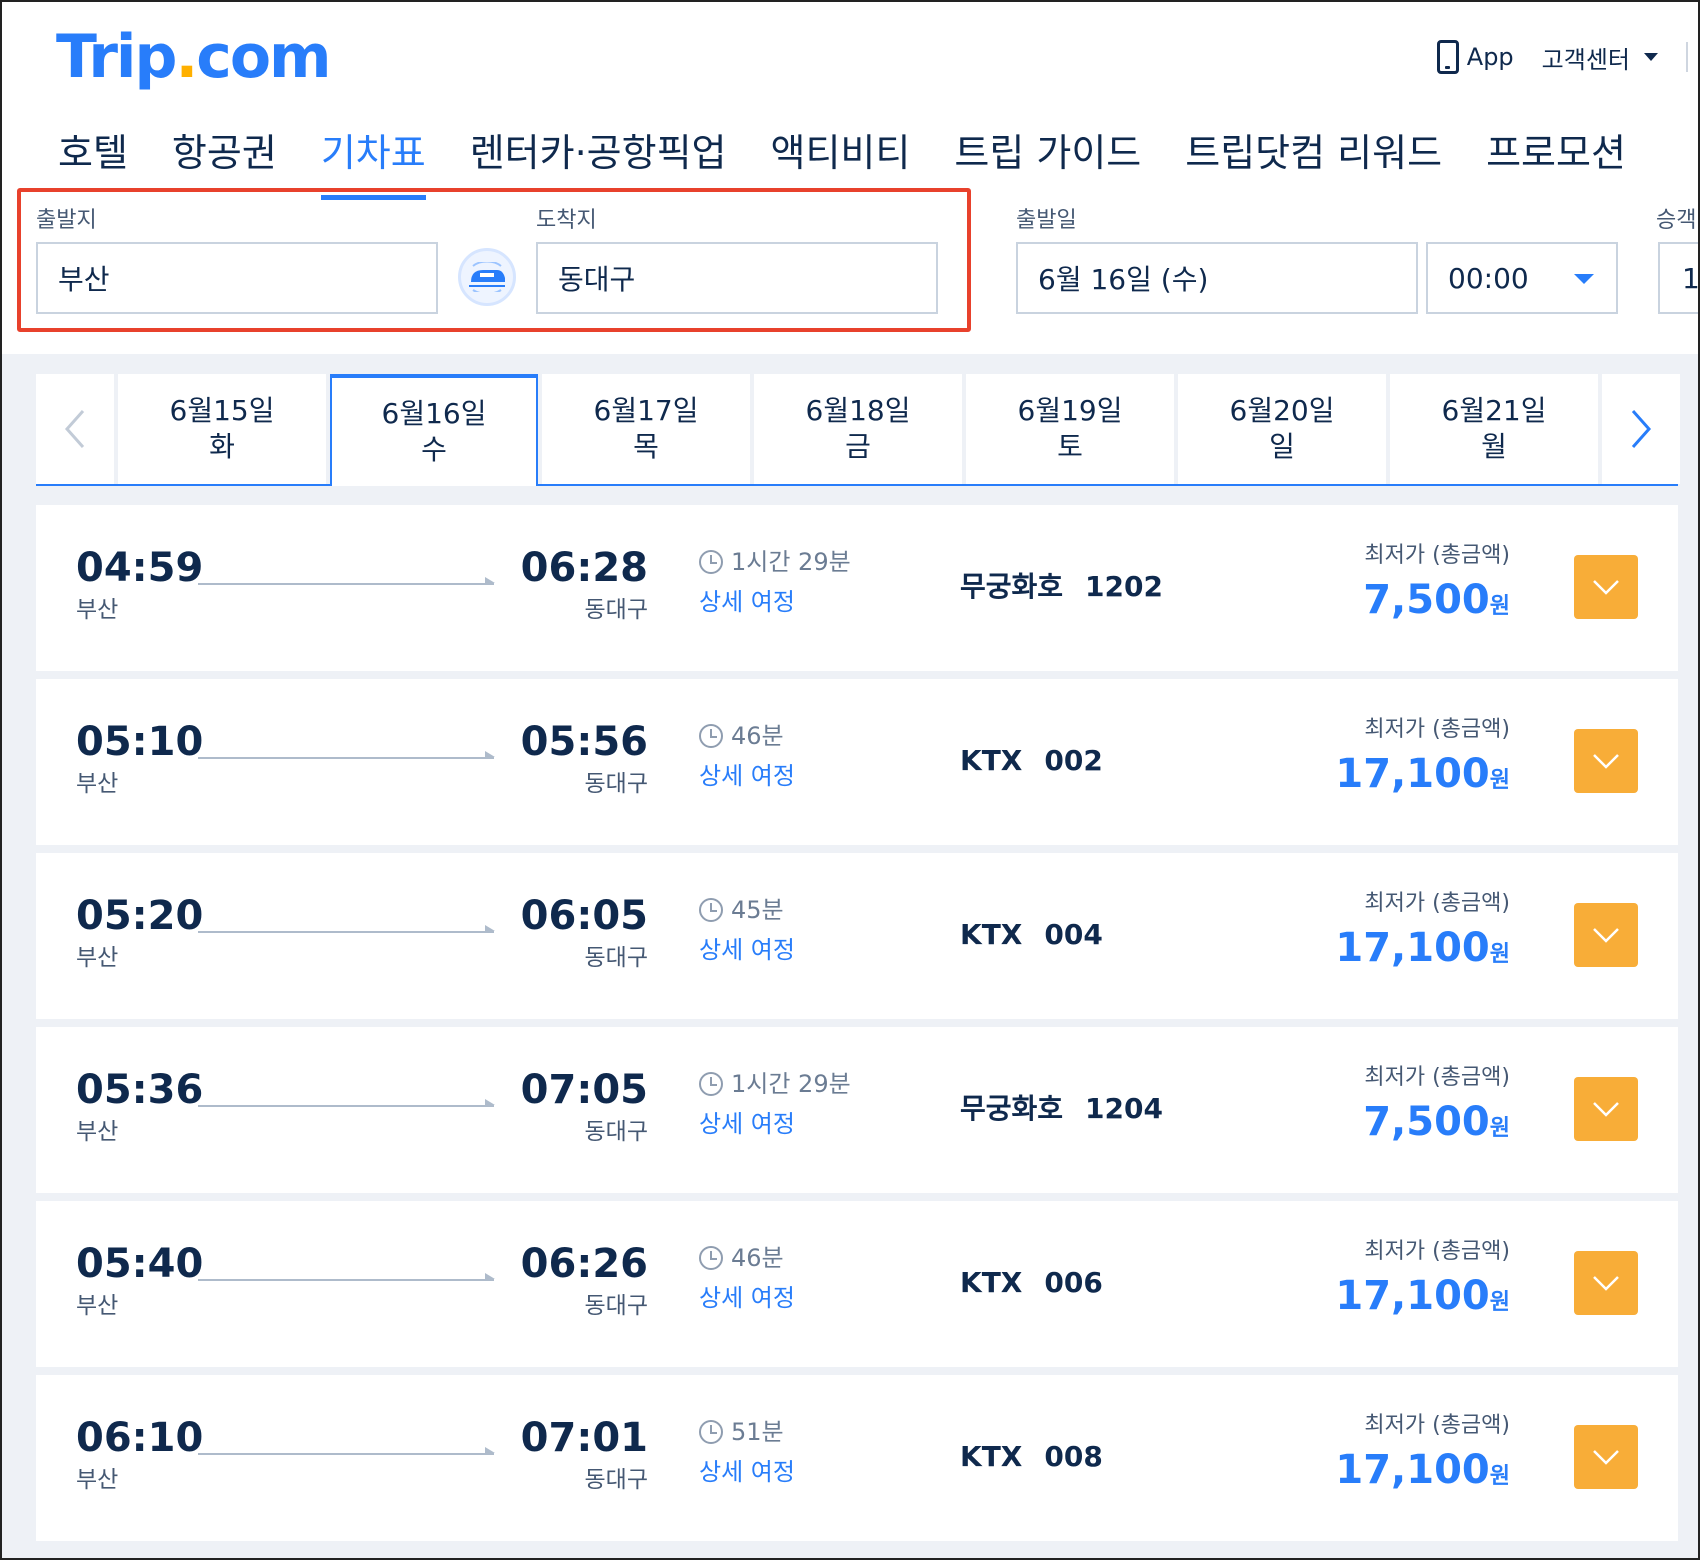 The height and width of the screenshot is (1560, 1700). Describe the element at coordinates (194, 57) in the screenshot. I see `trip-logo: Trip.com` at that location.